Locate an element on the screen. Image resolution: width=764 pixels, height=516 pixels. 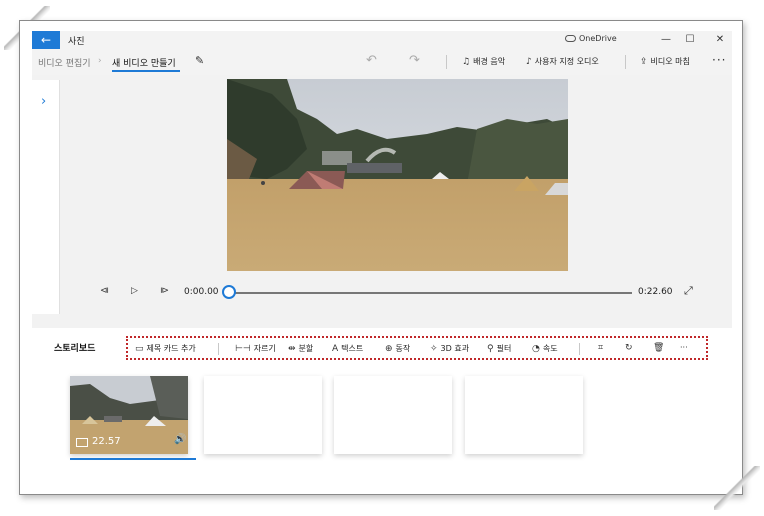
seek-thumb is located at coordinates (229, 292).